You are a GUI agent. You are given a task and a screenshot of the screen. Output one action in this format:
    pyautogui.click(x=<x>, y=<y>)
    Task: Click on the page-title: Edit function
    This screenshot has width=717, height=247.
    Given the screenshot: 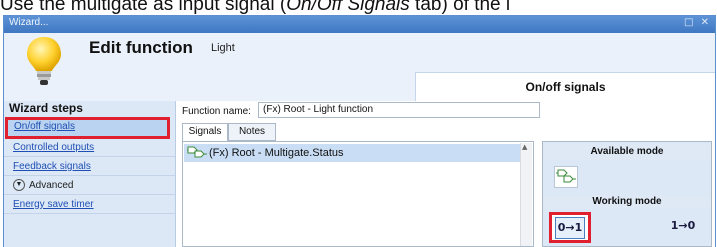 What is the action you would take?
    pyautogui.click(x=141, y=47)
    